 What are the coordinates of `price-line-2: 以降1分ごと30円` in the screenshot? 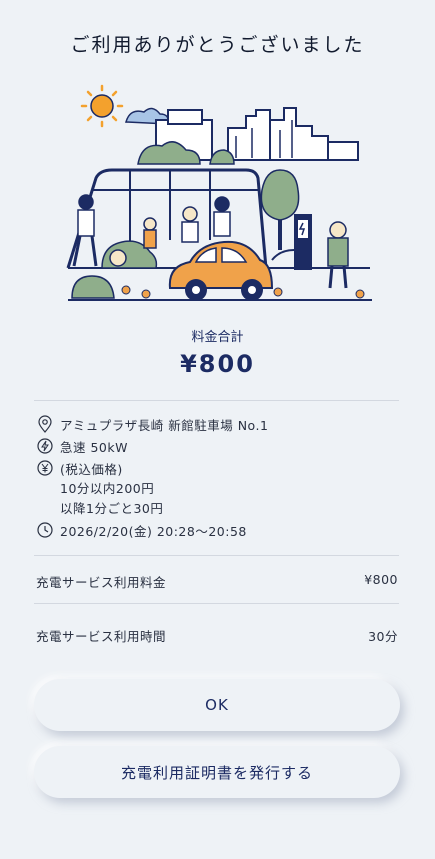 It's located at (112, 508).